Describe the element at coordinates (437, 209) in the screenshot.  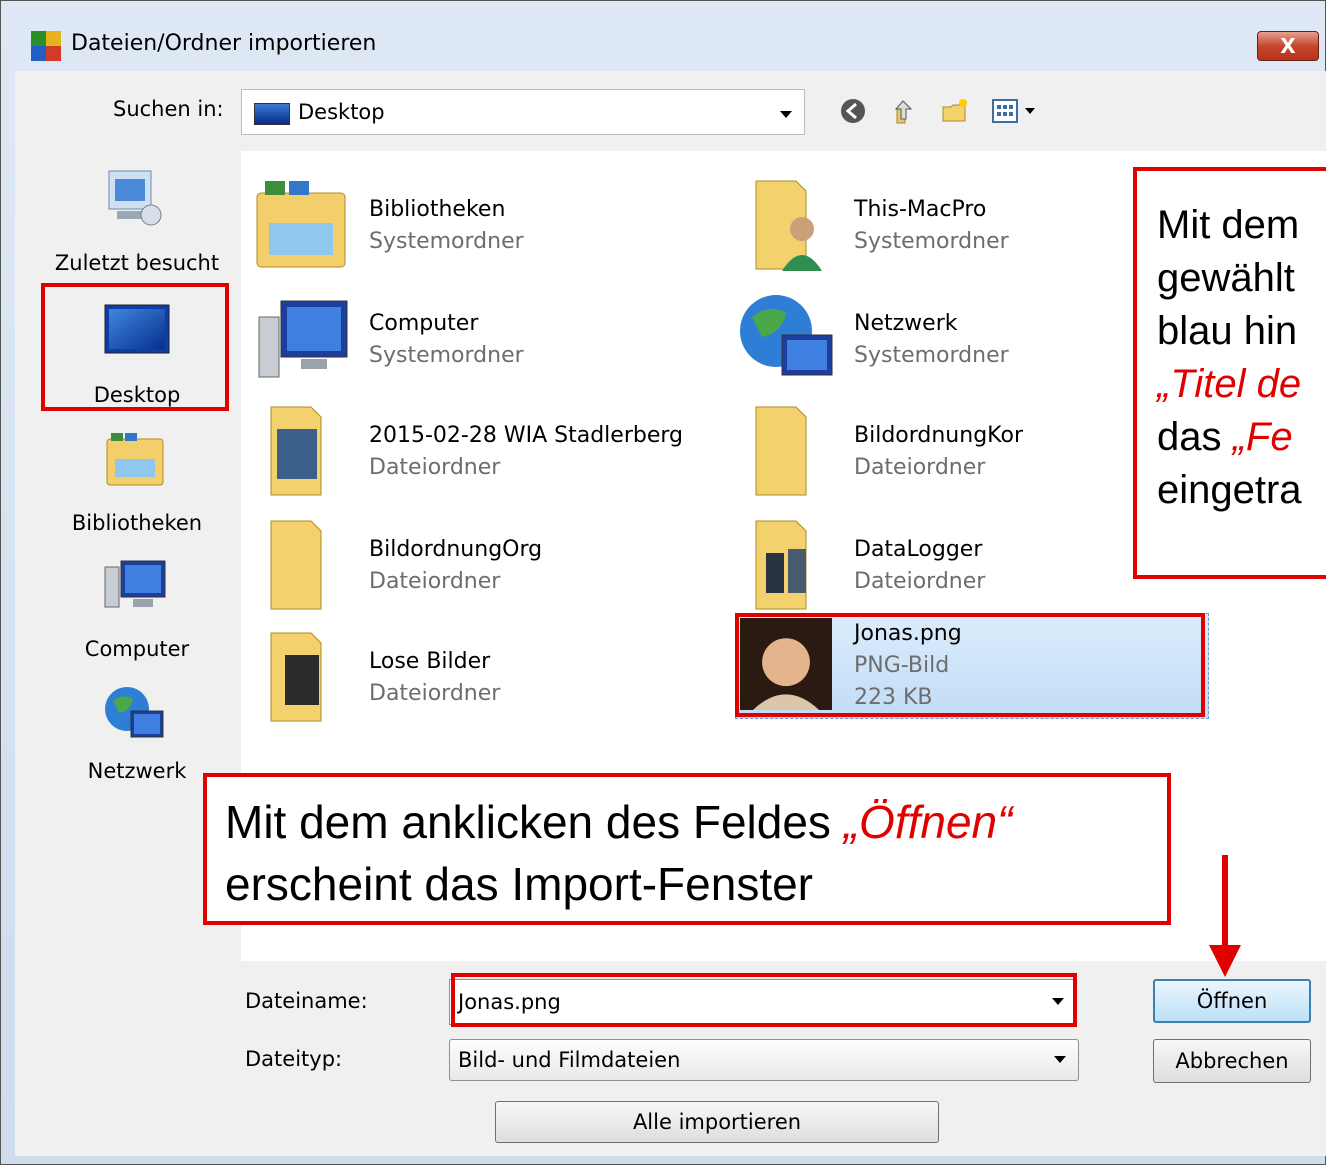
I see `item-name: Bibliotheken` at that location.